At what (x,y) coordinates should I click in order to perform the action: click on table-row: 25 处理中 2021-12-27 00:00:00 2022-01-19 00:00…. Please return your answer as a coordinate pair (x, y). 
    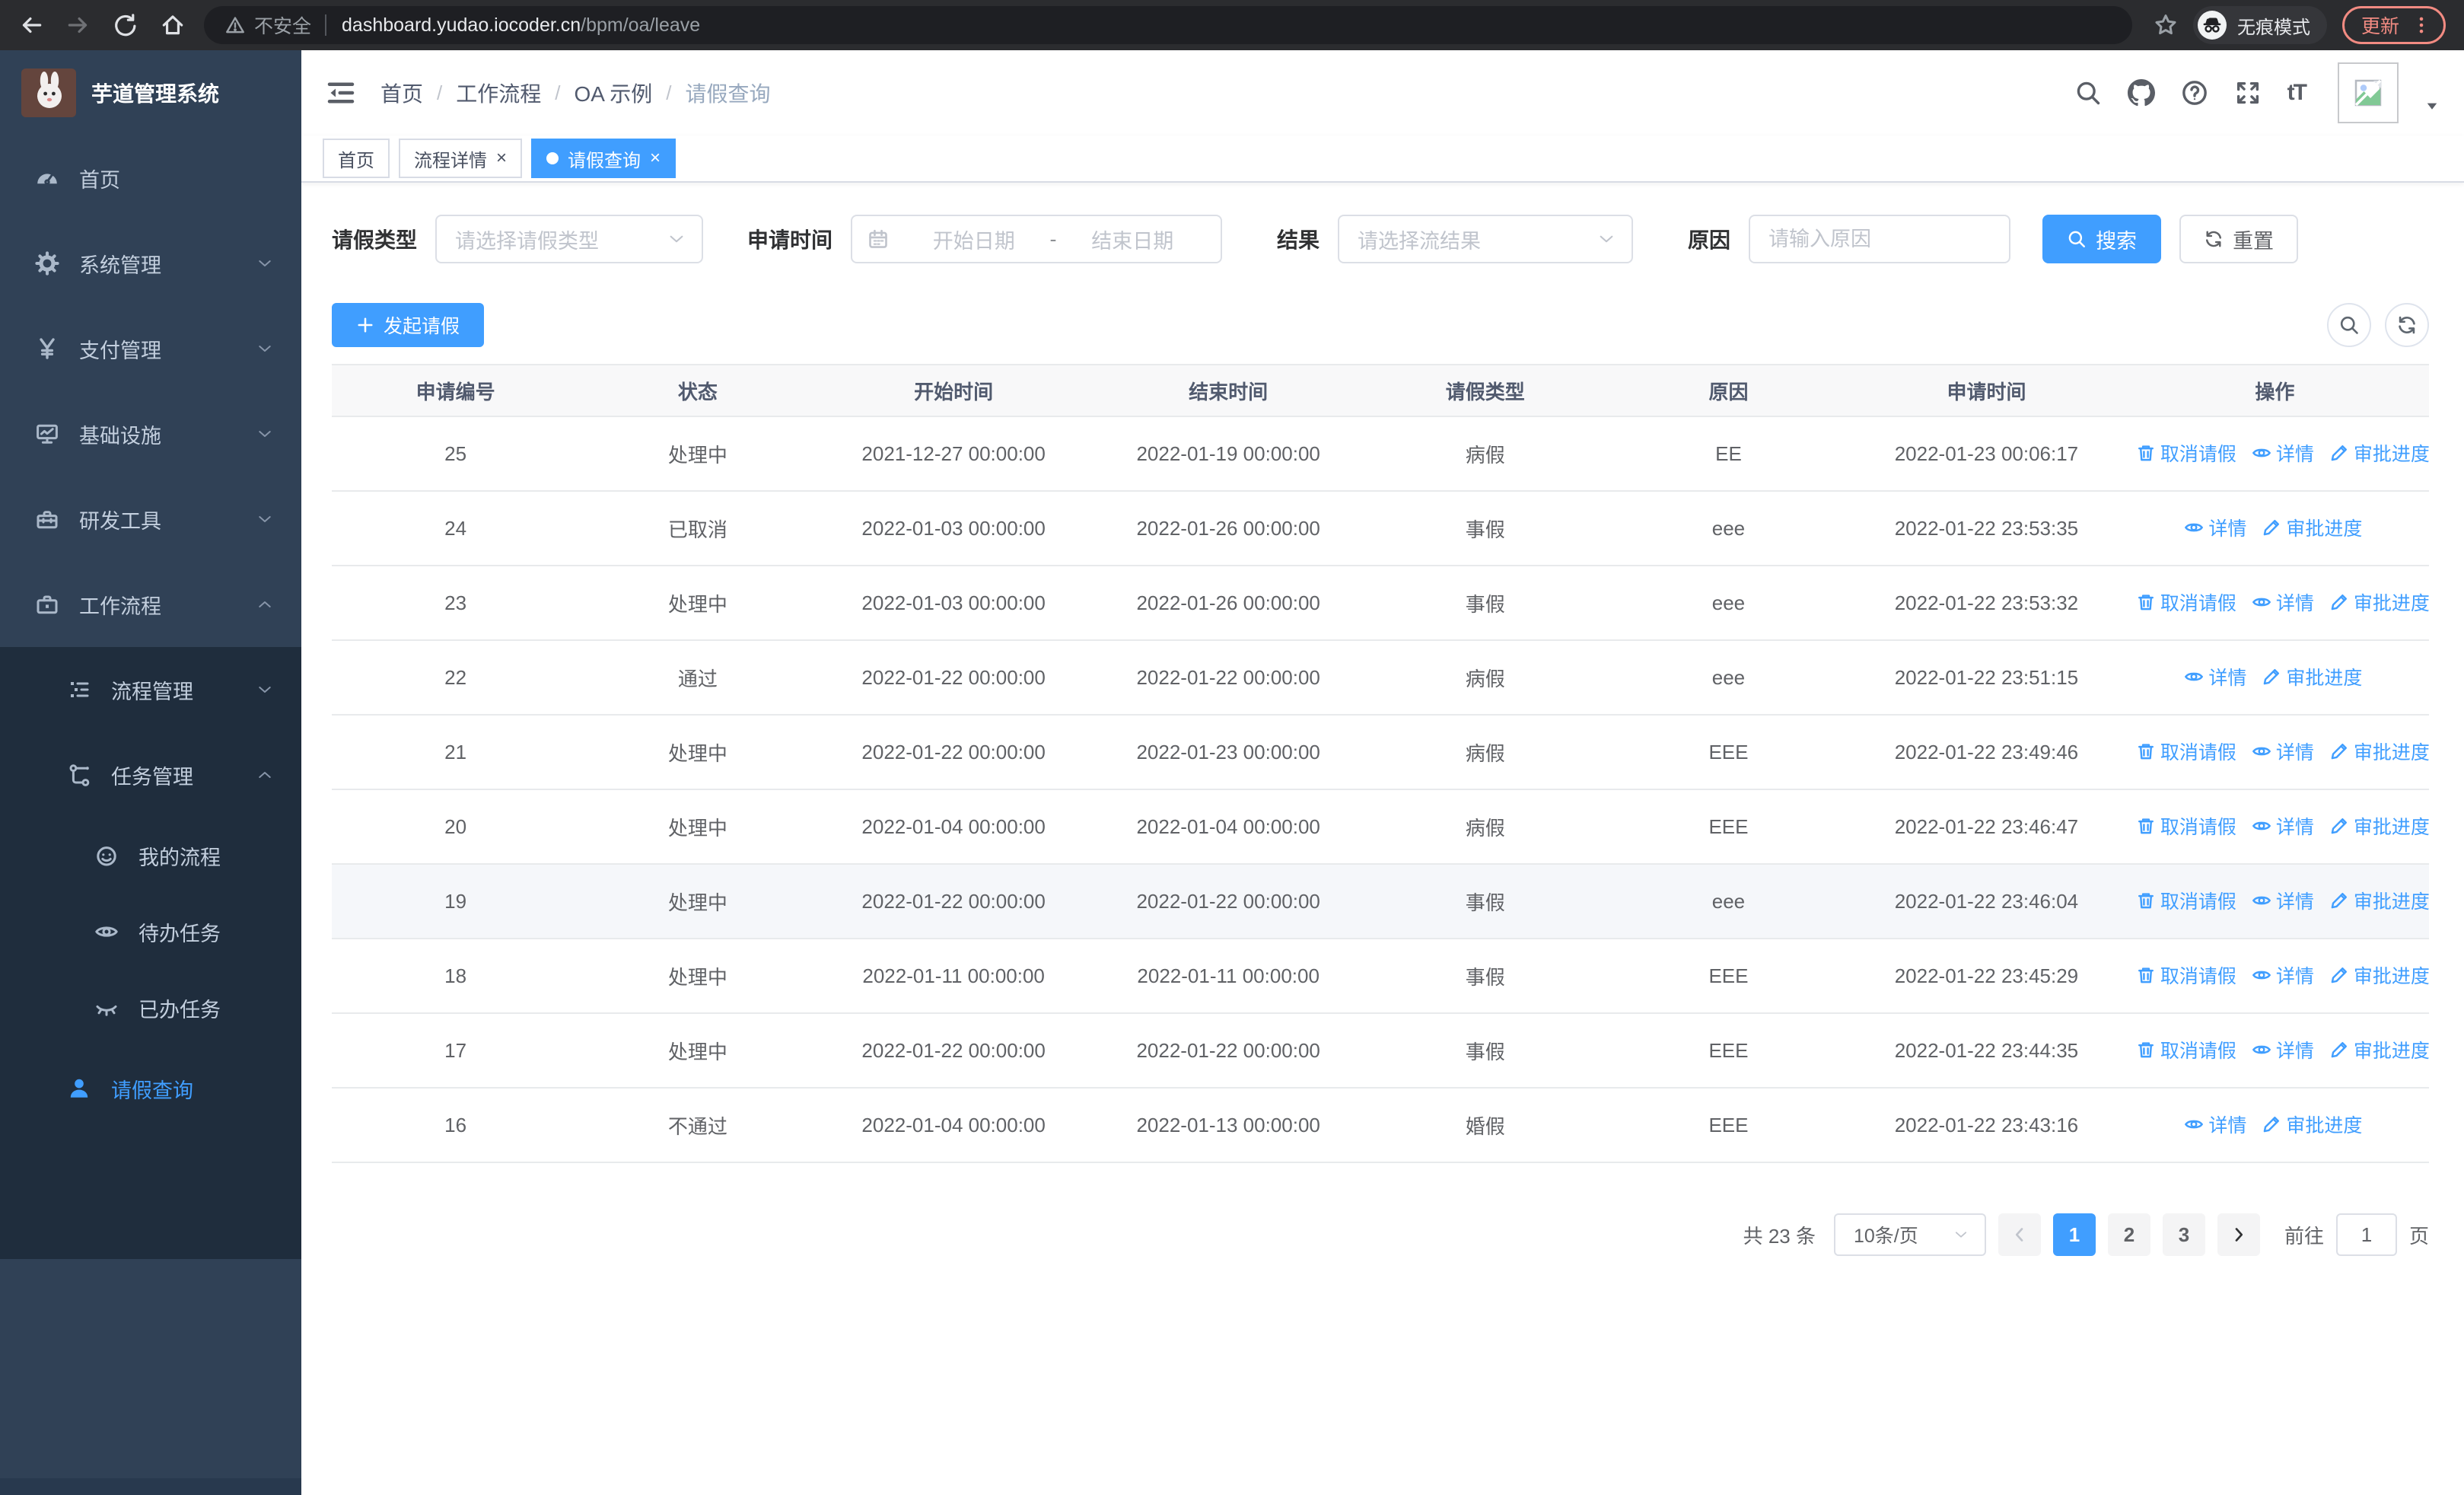
    Looking at the image, I should click on (1380, 454).